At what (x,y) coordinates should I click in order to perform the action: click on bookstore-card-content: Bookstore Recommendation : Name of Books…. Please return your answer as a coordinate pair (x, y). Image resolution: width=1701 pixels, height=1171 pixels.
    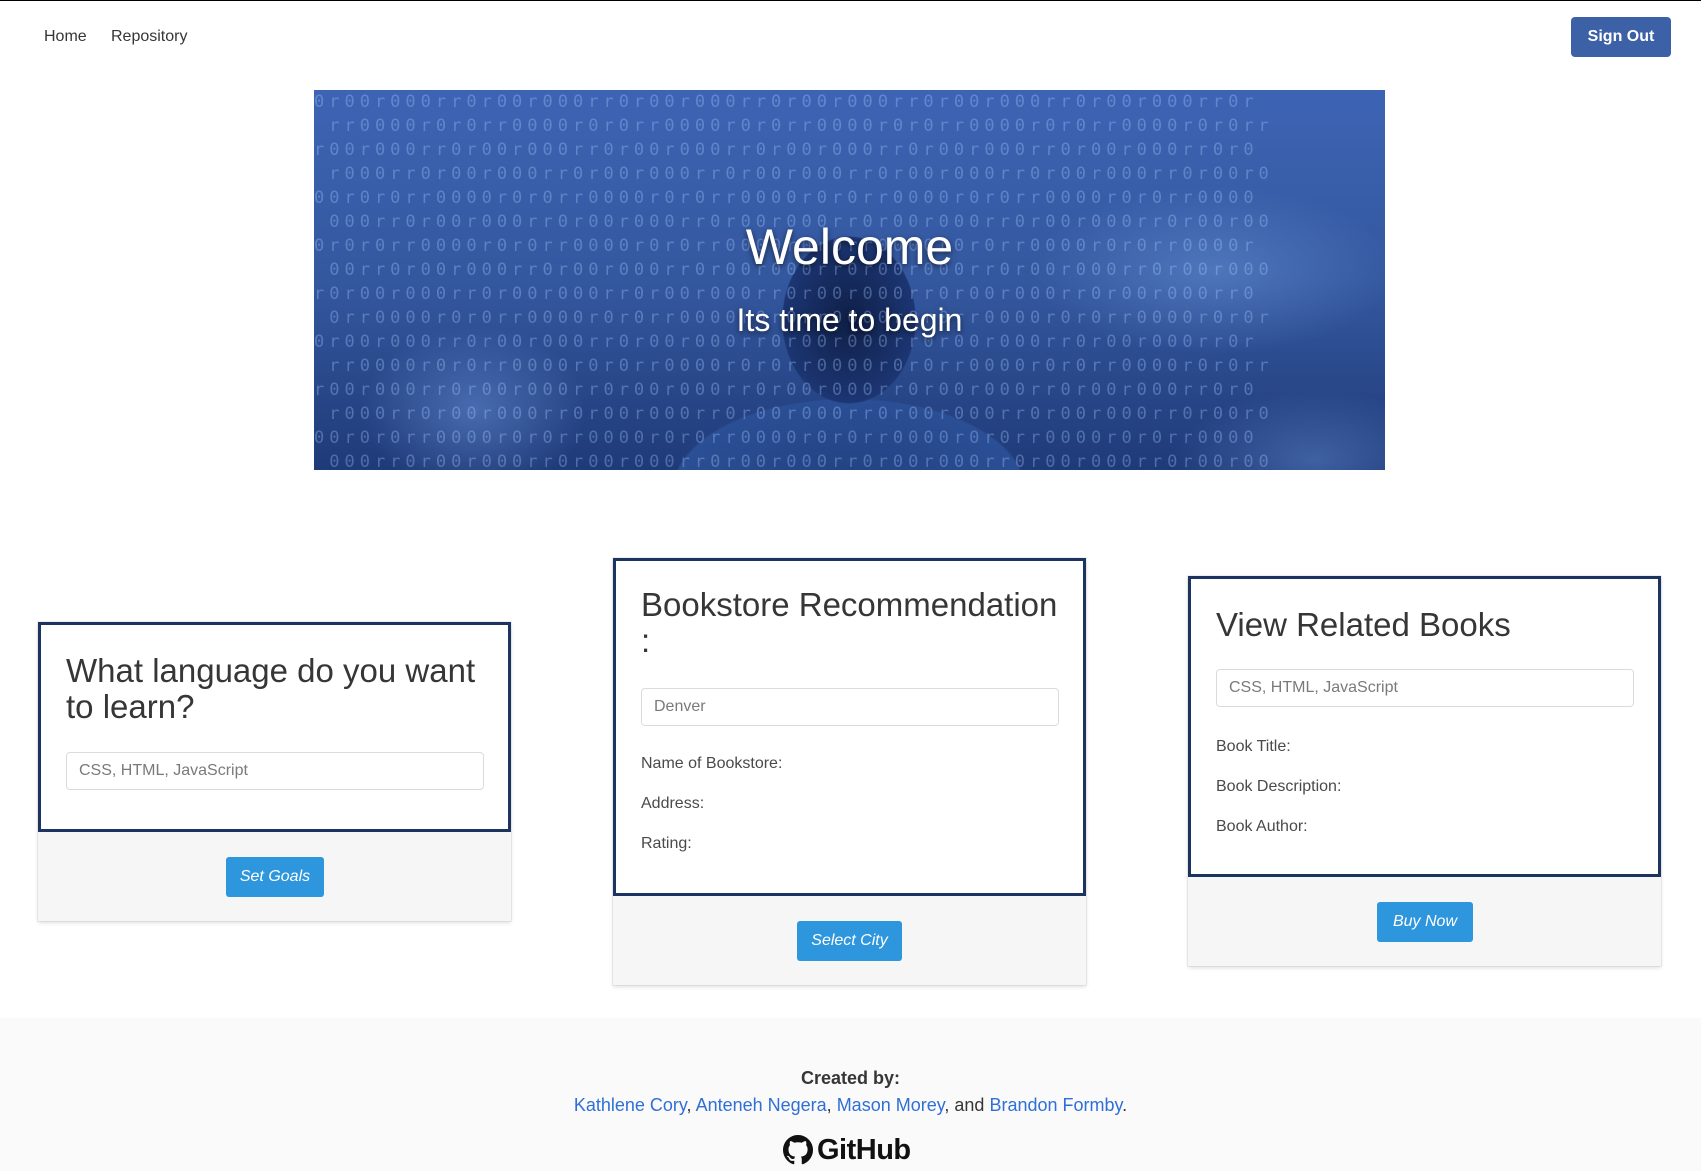
    Looking at the image, I should click on (849, 727).